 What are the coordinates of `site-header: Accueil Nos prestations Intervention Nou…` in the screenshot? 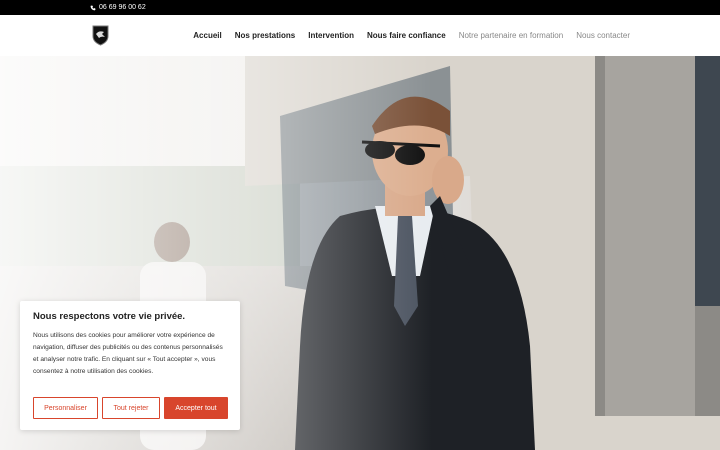 It's located at (360, 36).